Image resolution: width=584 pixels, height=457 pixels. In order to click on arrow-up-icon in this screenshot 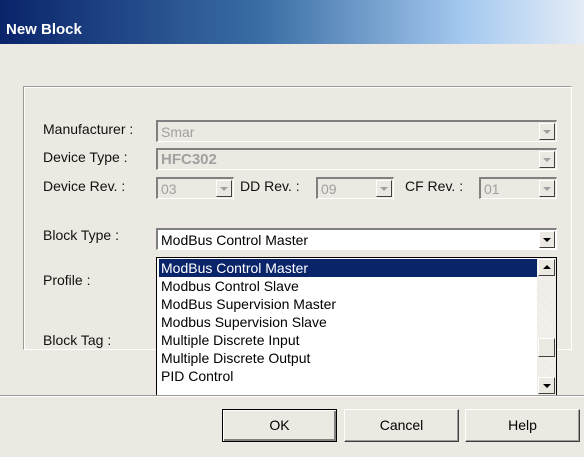, I will do `click(547, 267)`.